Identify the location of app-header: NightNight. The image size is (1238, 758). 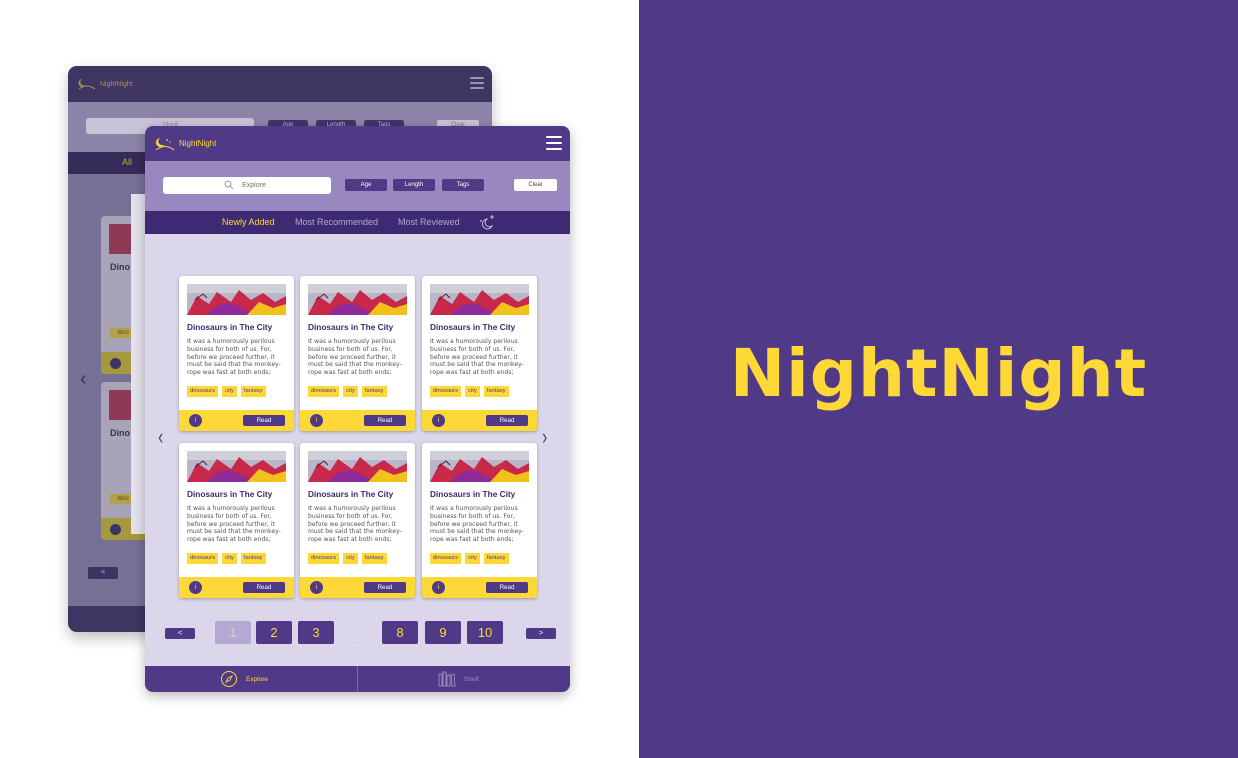
(357, 143).